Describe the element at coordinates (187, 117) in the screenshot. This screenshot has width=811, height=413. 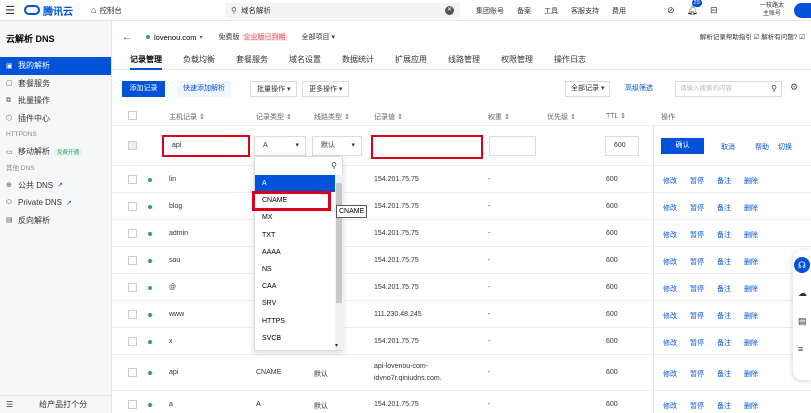
I see `col-host: 主机记录 ⇕` at that location.